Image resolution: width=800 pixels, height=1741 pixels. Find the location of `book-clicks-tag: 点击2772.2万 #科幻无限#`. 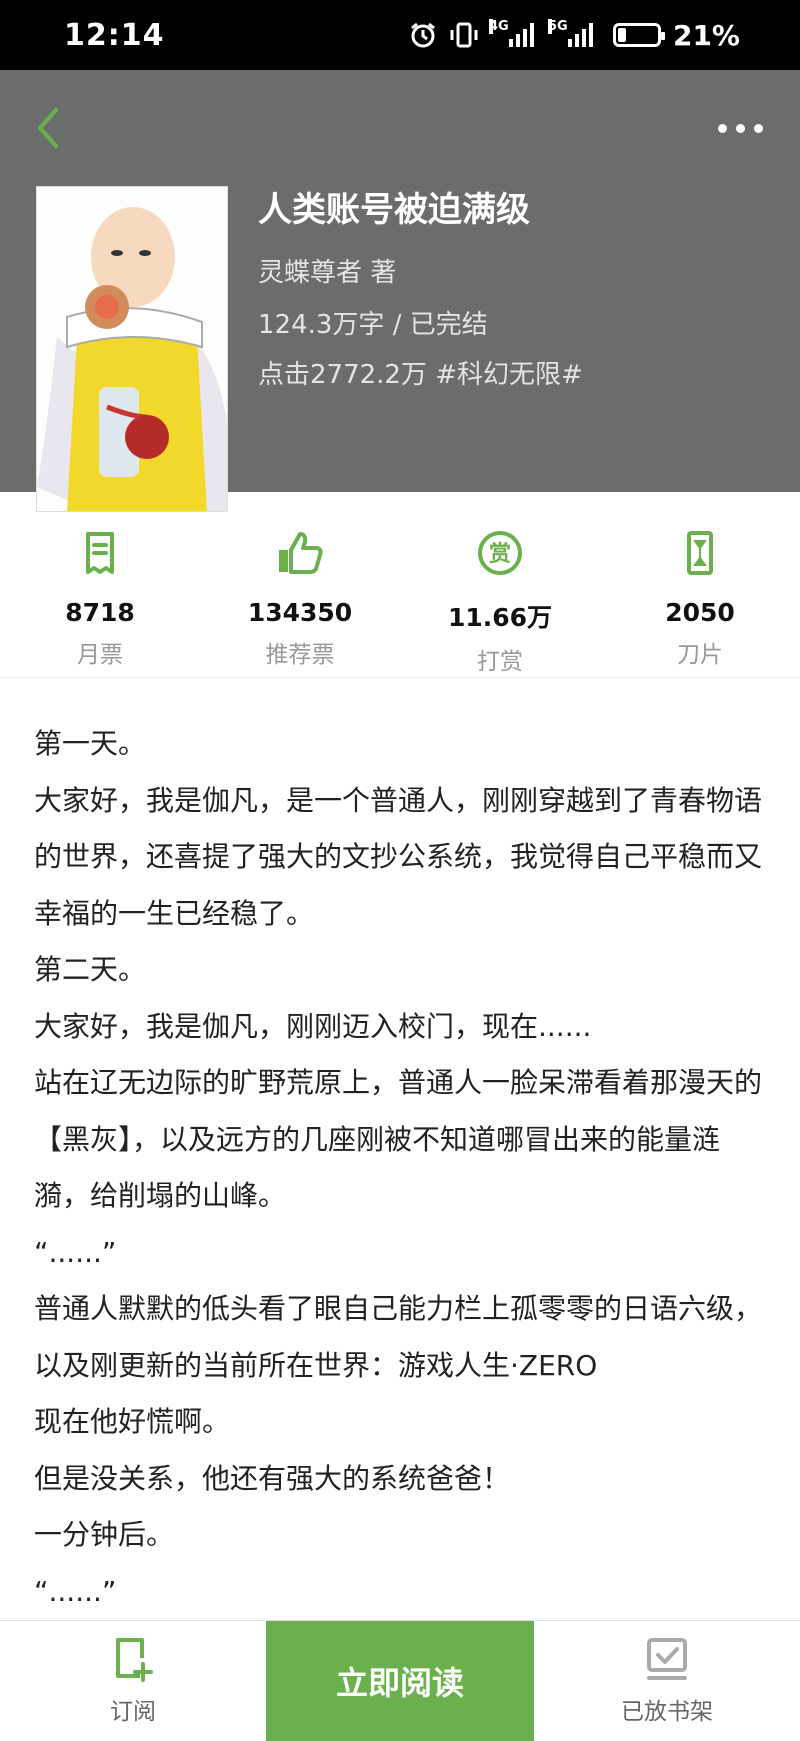

book-clicks-tag: 点击2772.2万 #科幻无限# is located at coordinates (420, 375).